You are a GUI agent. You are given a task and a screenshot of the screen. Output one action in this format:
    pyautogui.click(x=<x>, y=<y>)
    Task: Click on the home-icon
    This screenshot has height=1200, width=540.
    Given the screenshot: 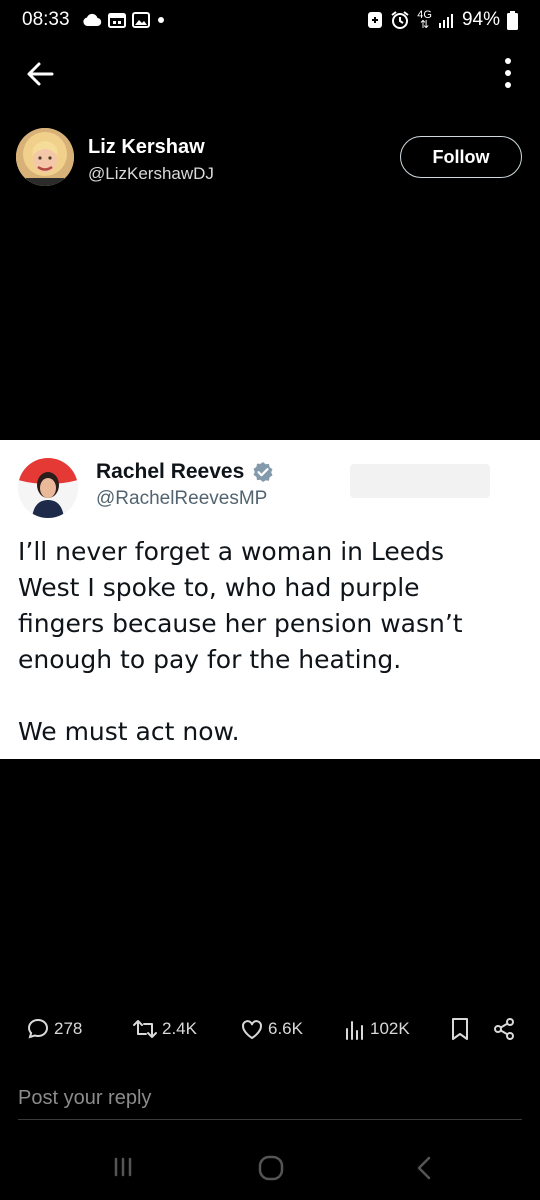 What is the action you would take?
    pyautogui.click(x=271, y=1168)
    